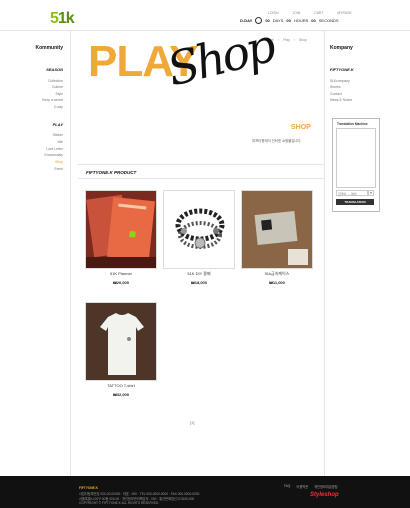  I want to click on footer-link-faq: FAQ, so click(287, 486).